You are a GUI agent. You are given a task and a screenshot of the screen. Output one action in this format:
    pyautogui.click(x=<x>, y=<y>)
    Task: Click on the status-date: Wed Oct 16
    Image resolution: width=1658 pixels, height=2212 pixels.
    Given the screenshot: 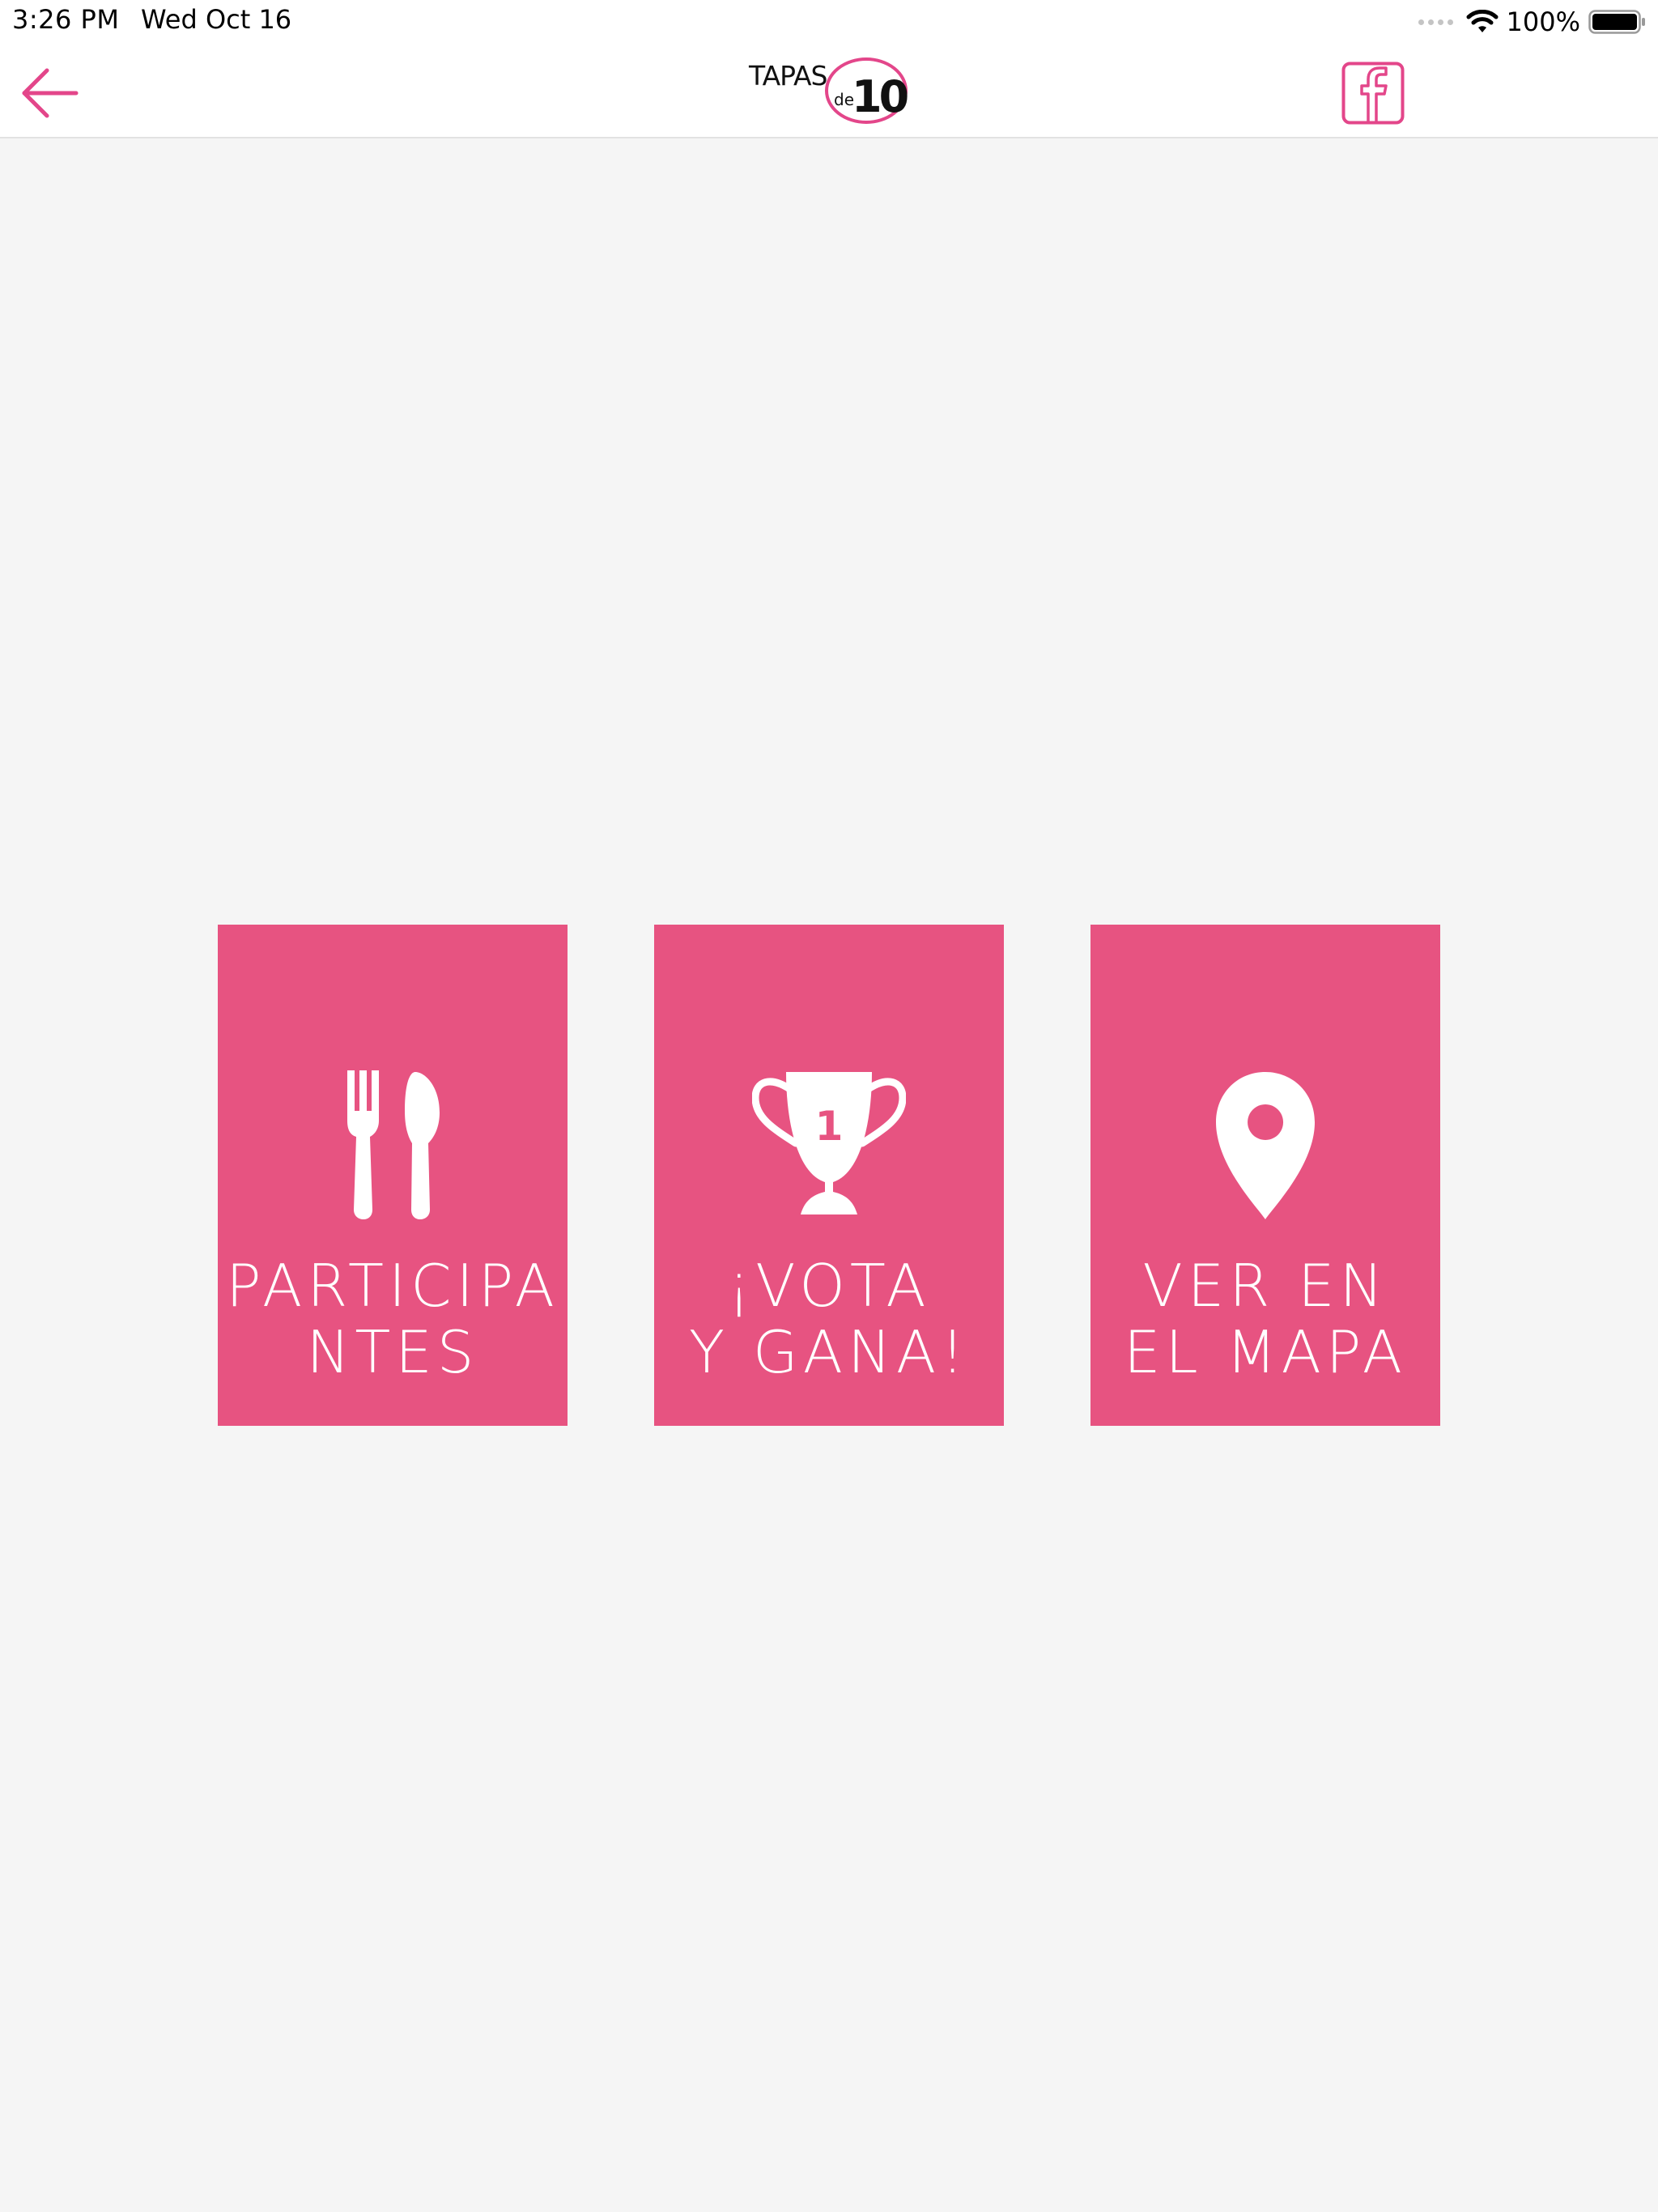 What is the action you would take?
    pyautogui.click(x=216, y=19)
    